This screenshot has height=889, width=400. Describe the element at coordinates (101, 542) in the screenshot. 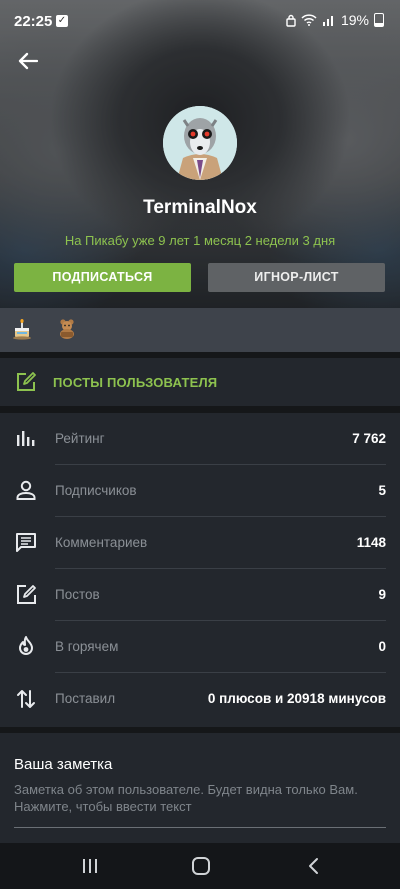

I see `stat-label: Комментариев` at that location.